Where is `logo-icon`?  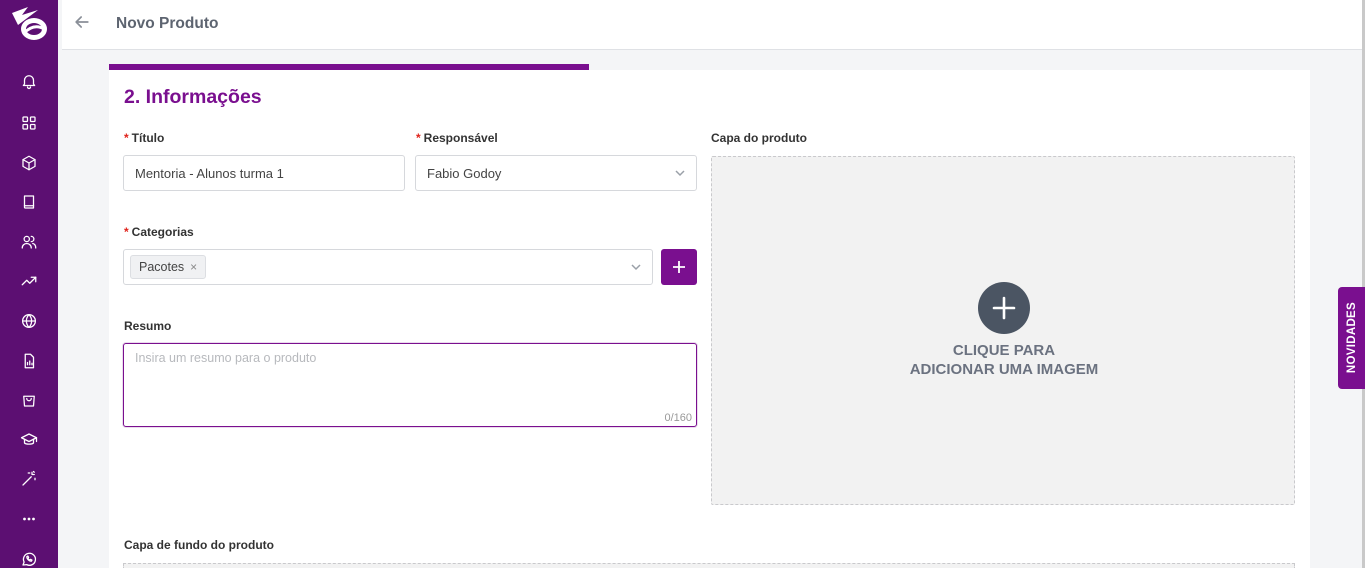
logo-icon is located at coordinates (29, 24).